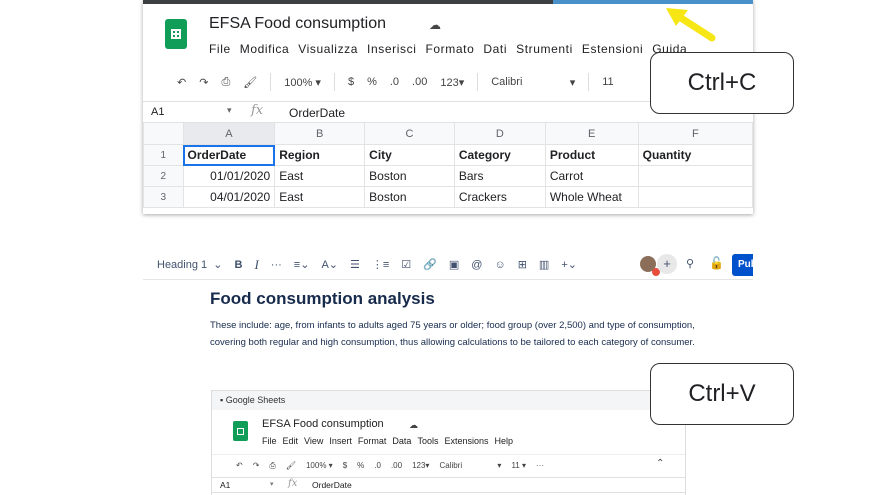 This screenshot has height=495, width=870. What do you see at coordinates (591, 133) in the screenshot?
I see `column-header-e: E` at bounding box center [591, 133].